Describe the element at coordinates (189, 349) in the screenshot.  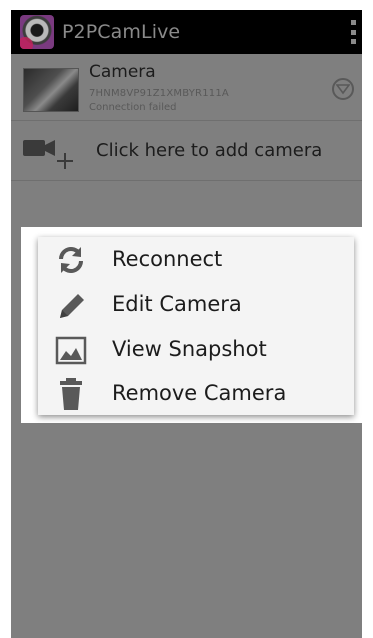
I see `menu-item-label: View Snapshot` at that location.